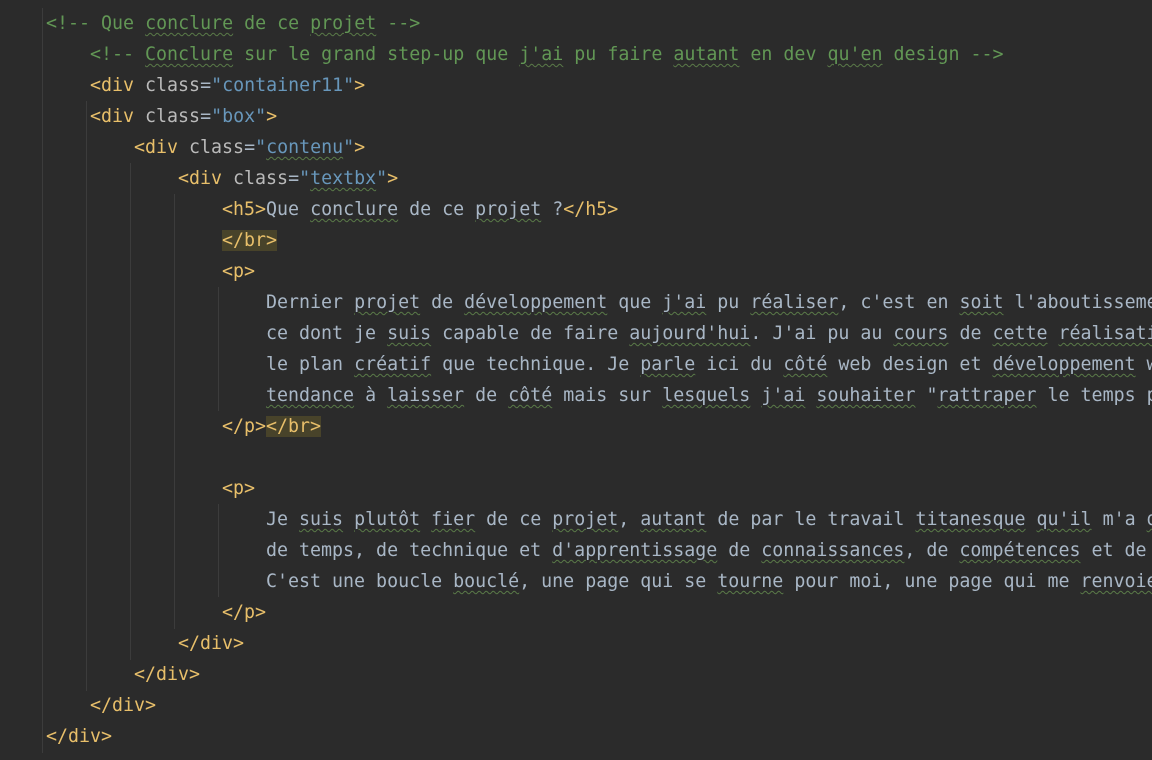 This screenshot has height=760, width=1152. Describe the element at coordinates (283, 85) in the screenshot. I see `attribute-value-token: "container11"` at that location.